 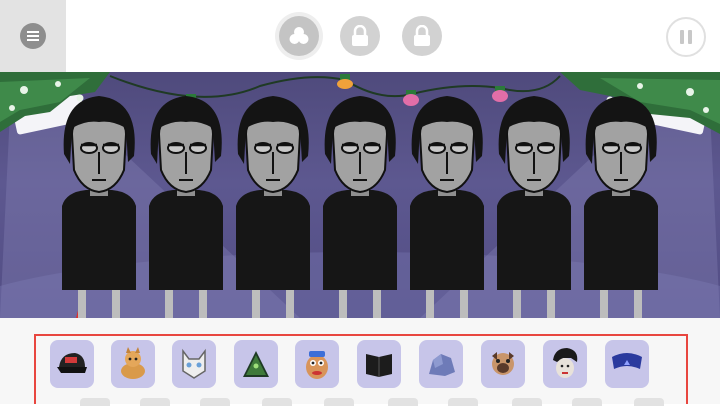 I want to click on sound-icon-hair, so click(x=565, y=364).